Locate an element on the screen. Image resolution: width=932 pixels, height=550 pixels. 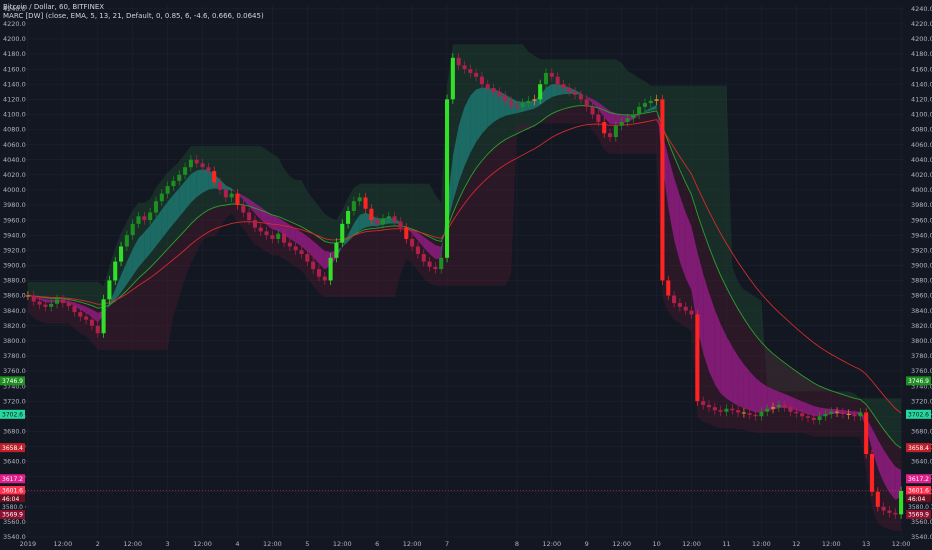
x-tick-label: 13 is located at coordinates (866, 544).